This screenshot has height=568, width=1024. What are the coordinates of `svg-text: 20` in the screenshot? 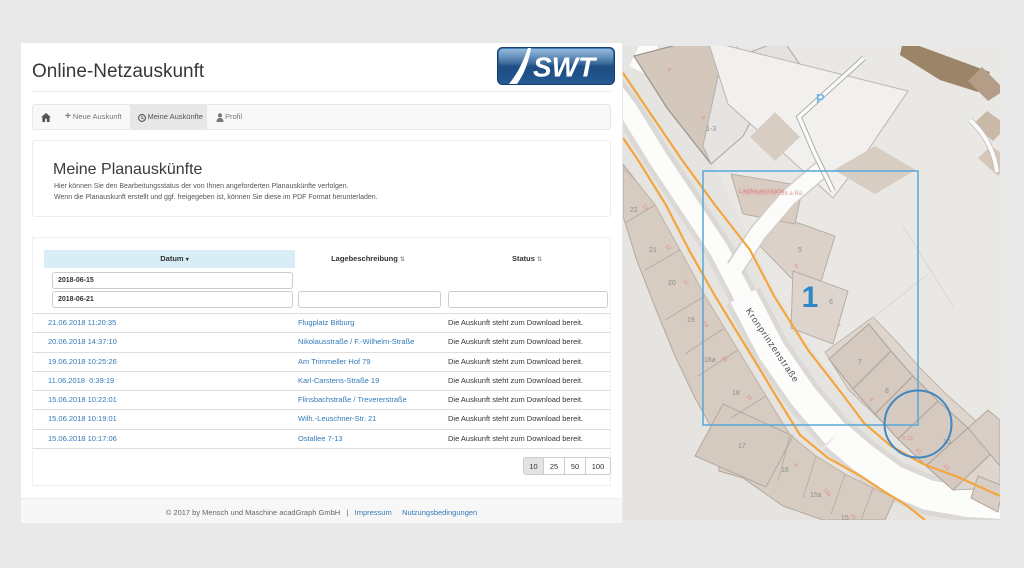 It's located at (672, 283).